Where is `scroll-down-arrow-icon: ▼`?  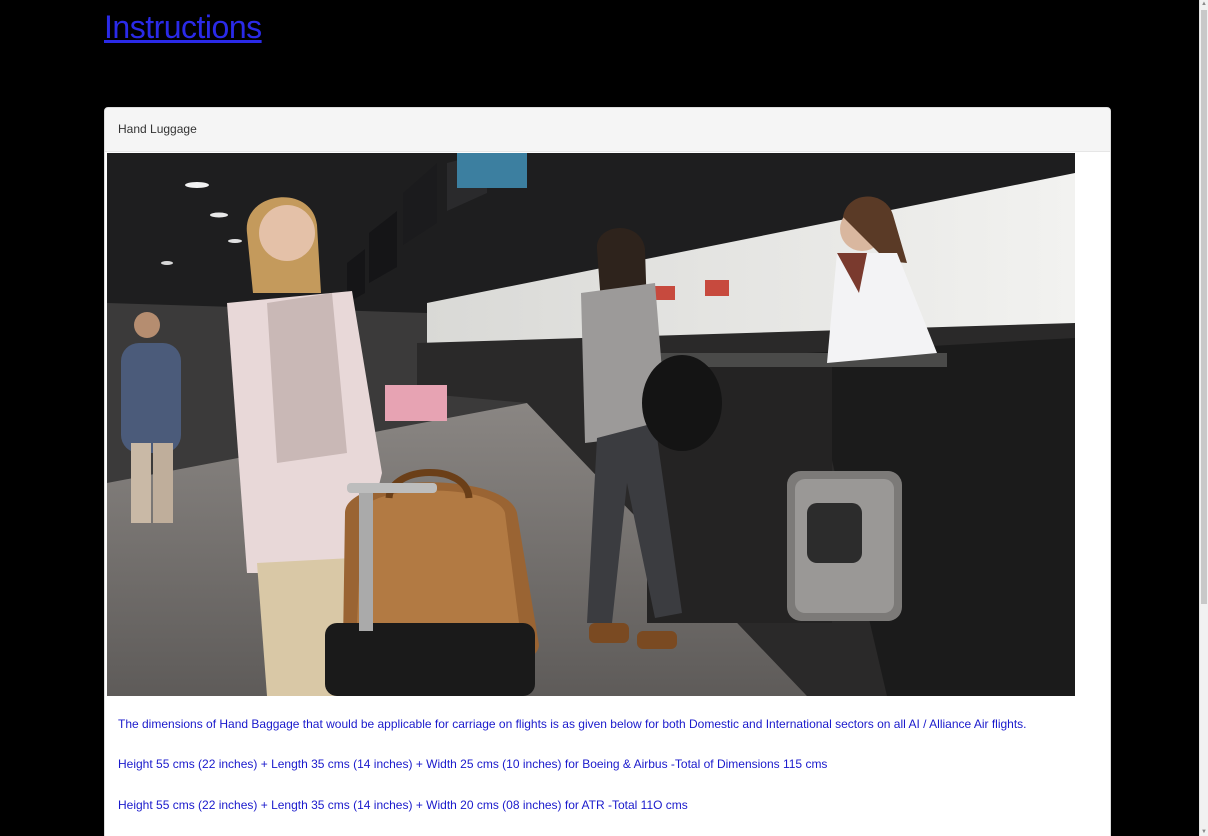
scroll-down-arrow-icon: ▼ is located at coordinates (1204, 832).